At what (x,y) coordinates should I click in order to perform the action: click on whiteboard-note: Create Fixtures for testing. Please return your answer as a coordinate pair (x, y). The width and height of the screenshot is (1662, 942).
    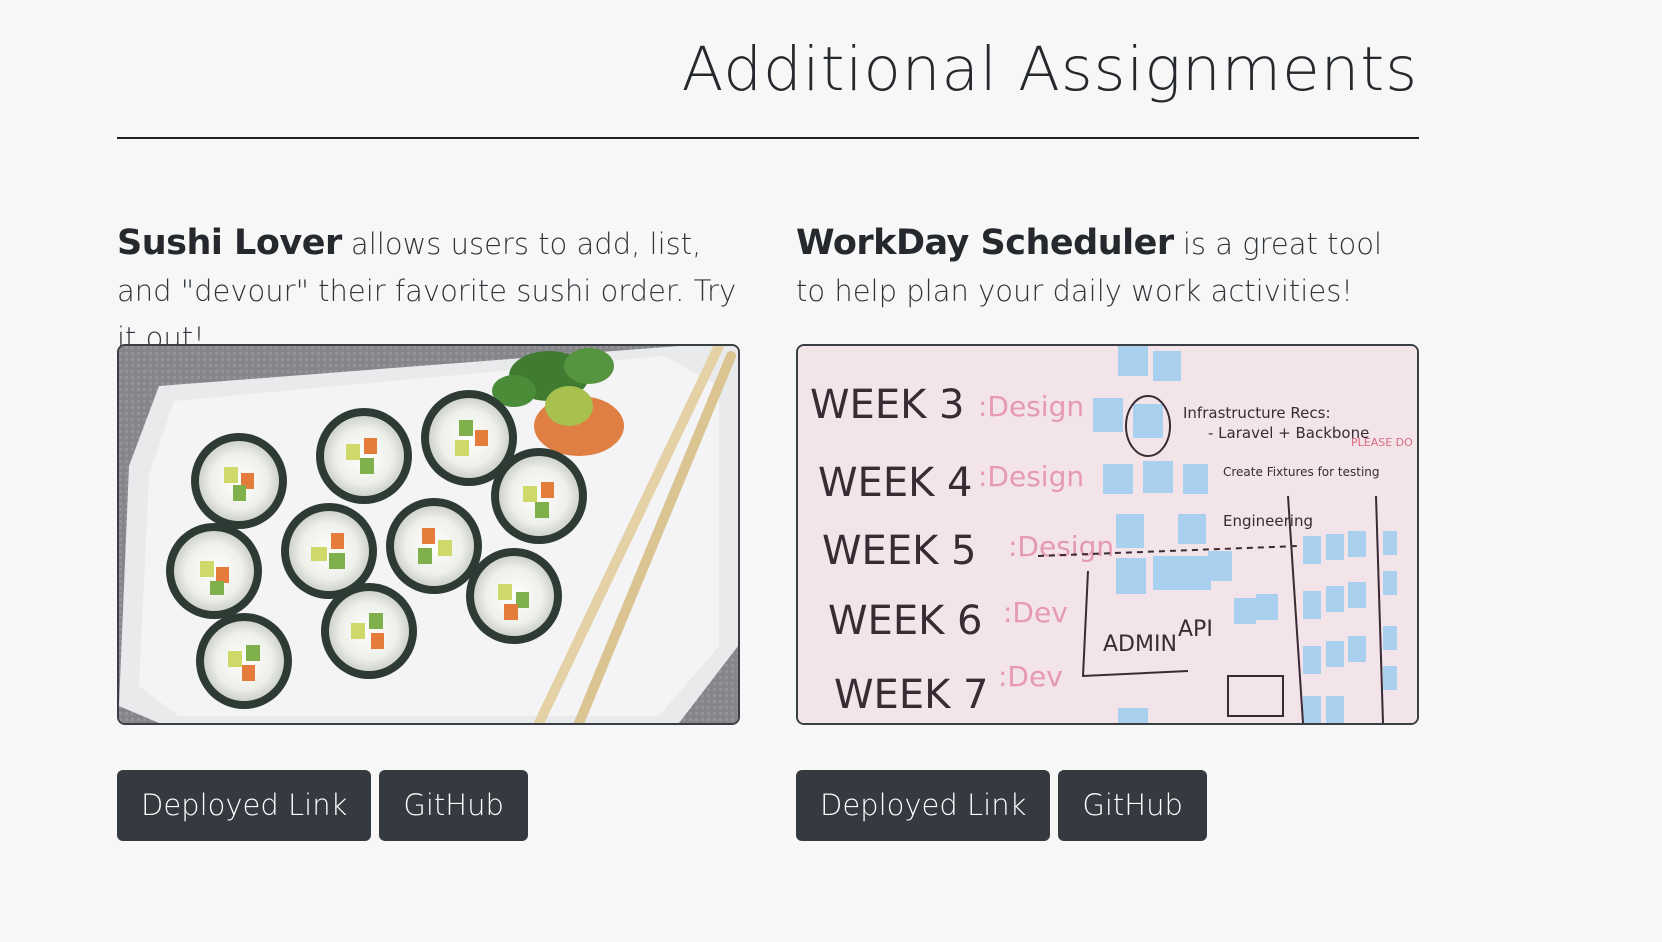
    Looking at the image, I should click on (1301, 472).